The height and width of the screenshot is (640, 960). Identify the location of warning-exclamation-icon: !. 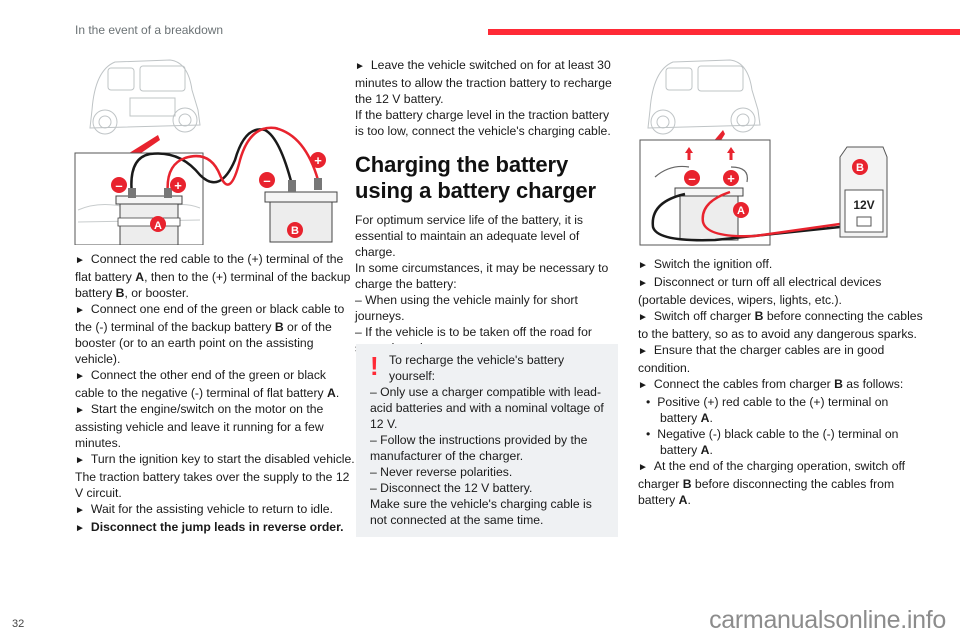
(374, 366).